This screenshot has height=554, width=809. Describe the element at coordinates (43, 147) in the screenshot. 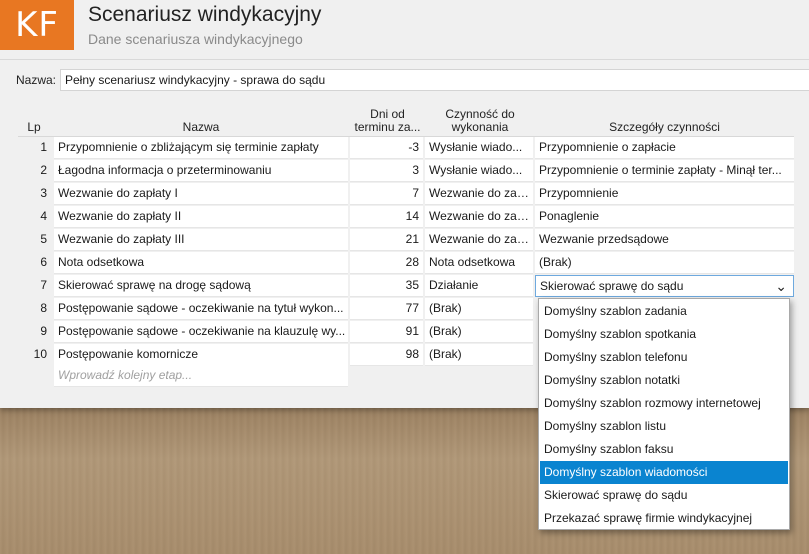

I see `cell-lp: 1` at that location.